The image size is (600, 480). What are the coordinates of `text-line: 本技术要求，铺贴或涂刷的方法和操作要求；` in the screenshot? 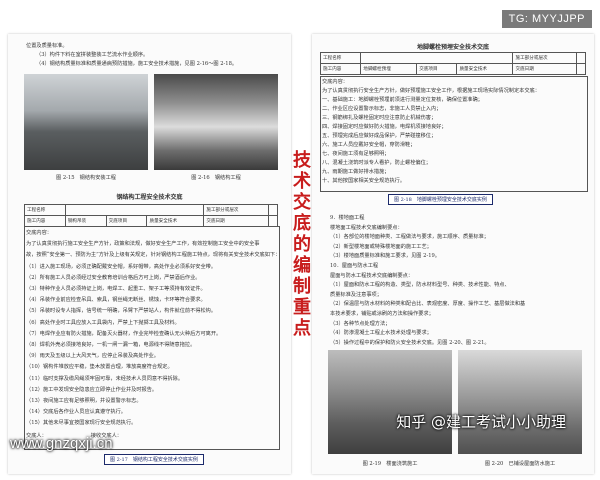 It's located at (382, 313).